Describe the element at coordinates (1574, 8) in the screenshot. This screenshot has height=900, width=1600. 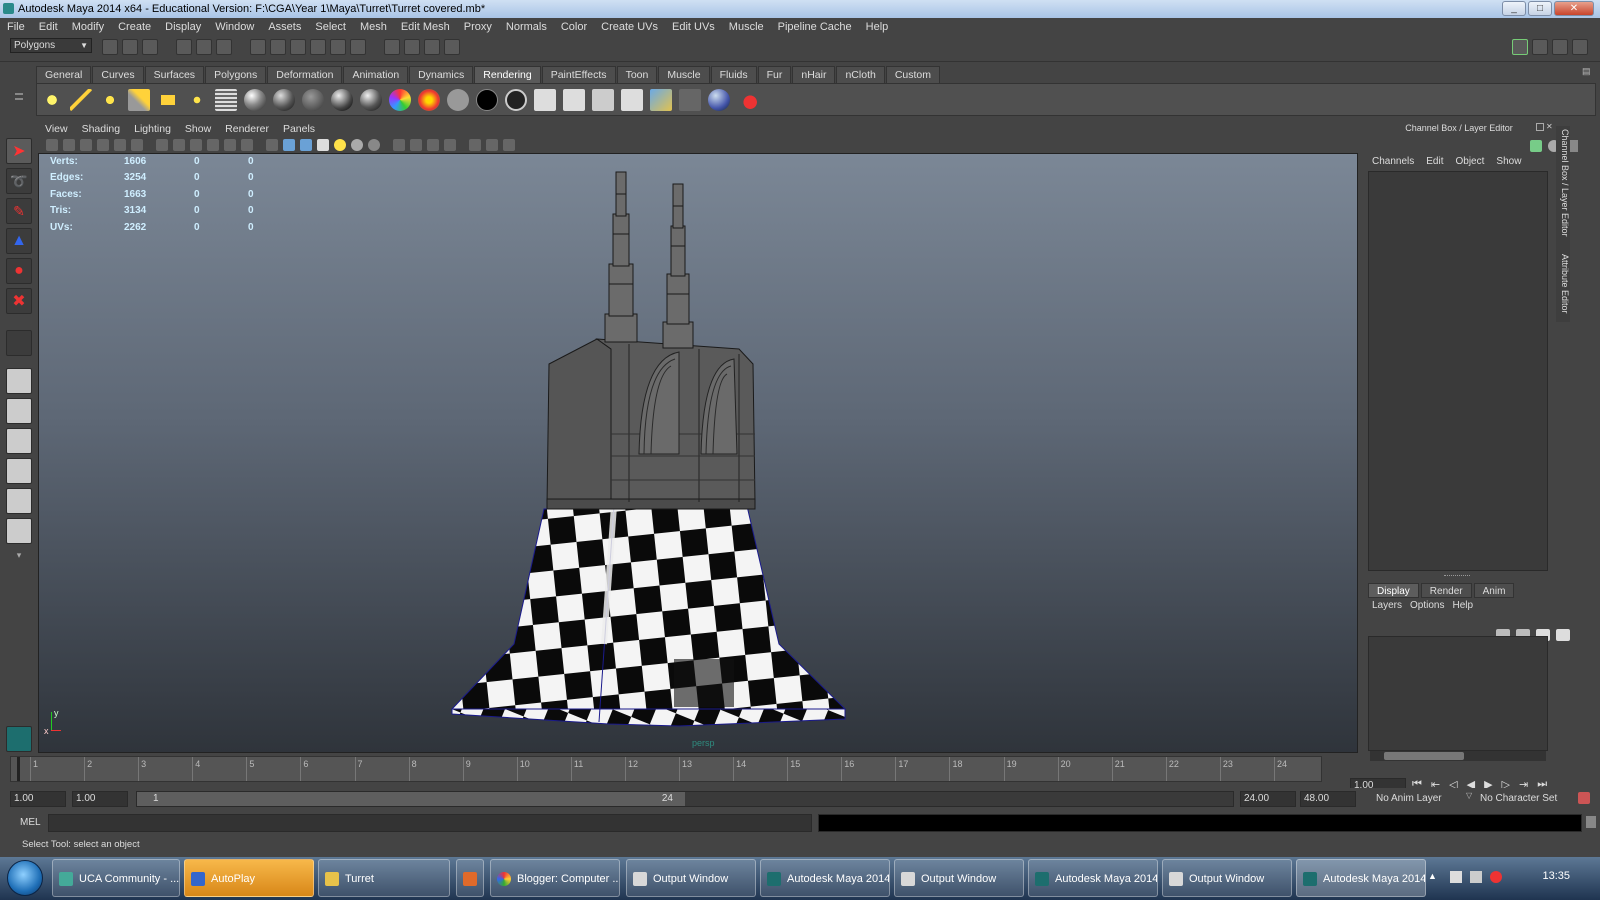
I see `close-button: ✕` at that location.